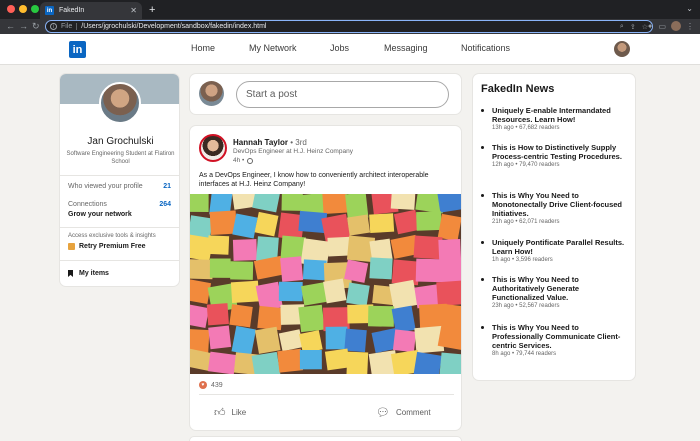 The height and width of the screenshot is (441, 700). What do you see at coordinates (350, 9) in the screenshot?
I see `browser-tab-bar: in FakedIn ✕ + ⌄` at bounding box center [350, 9].